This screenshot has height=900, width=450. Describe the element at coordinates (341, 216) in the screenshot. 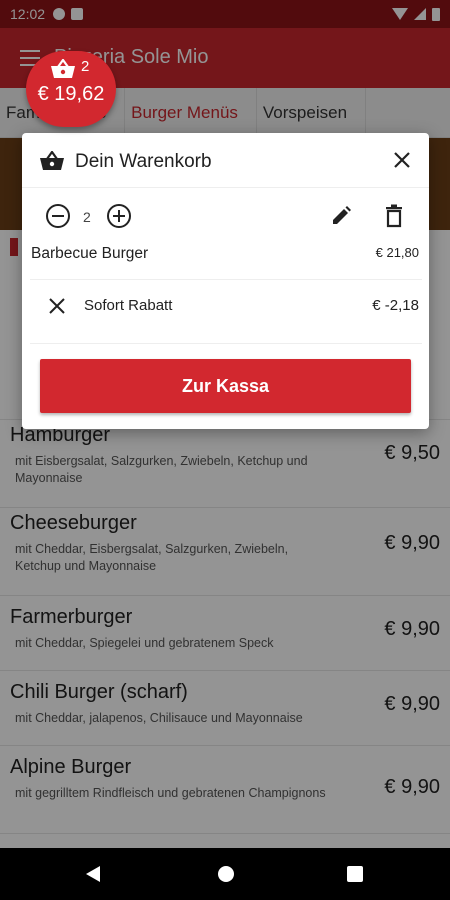

I see `edit-pencil-icon` at that location.